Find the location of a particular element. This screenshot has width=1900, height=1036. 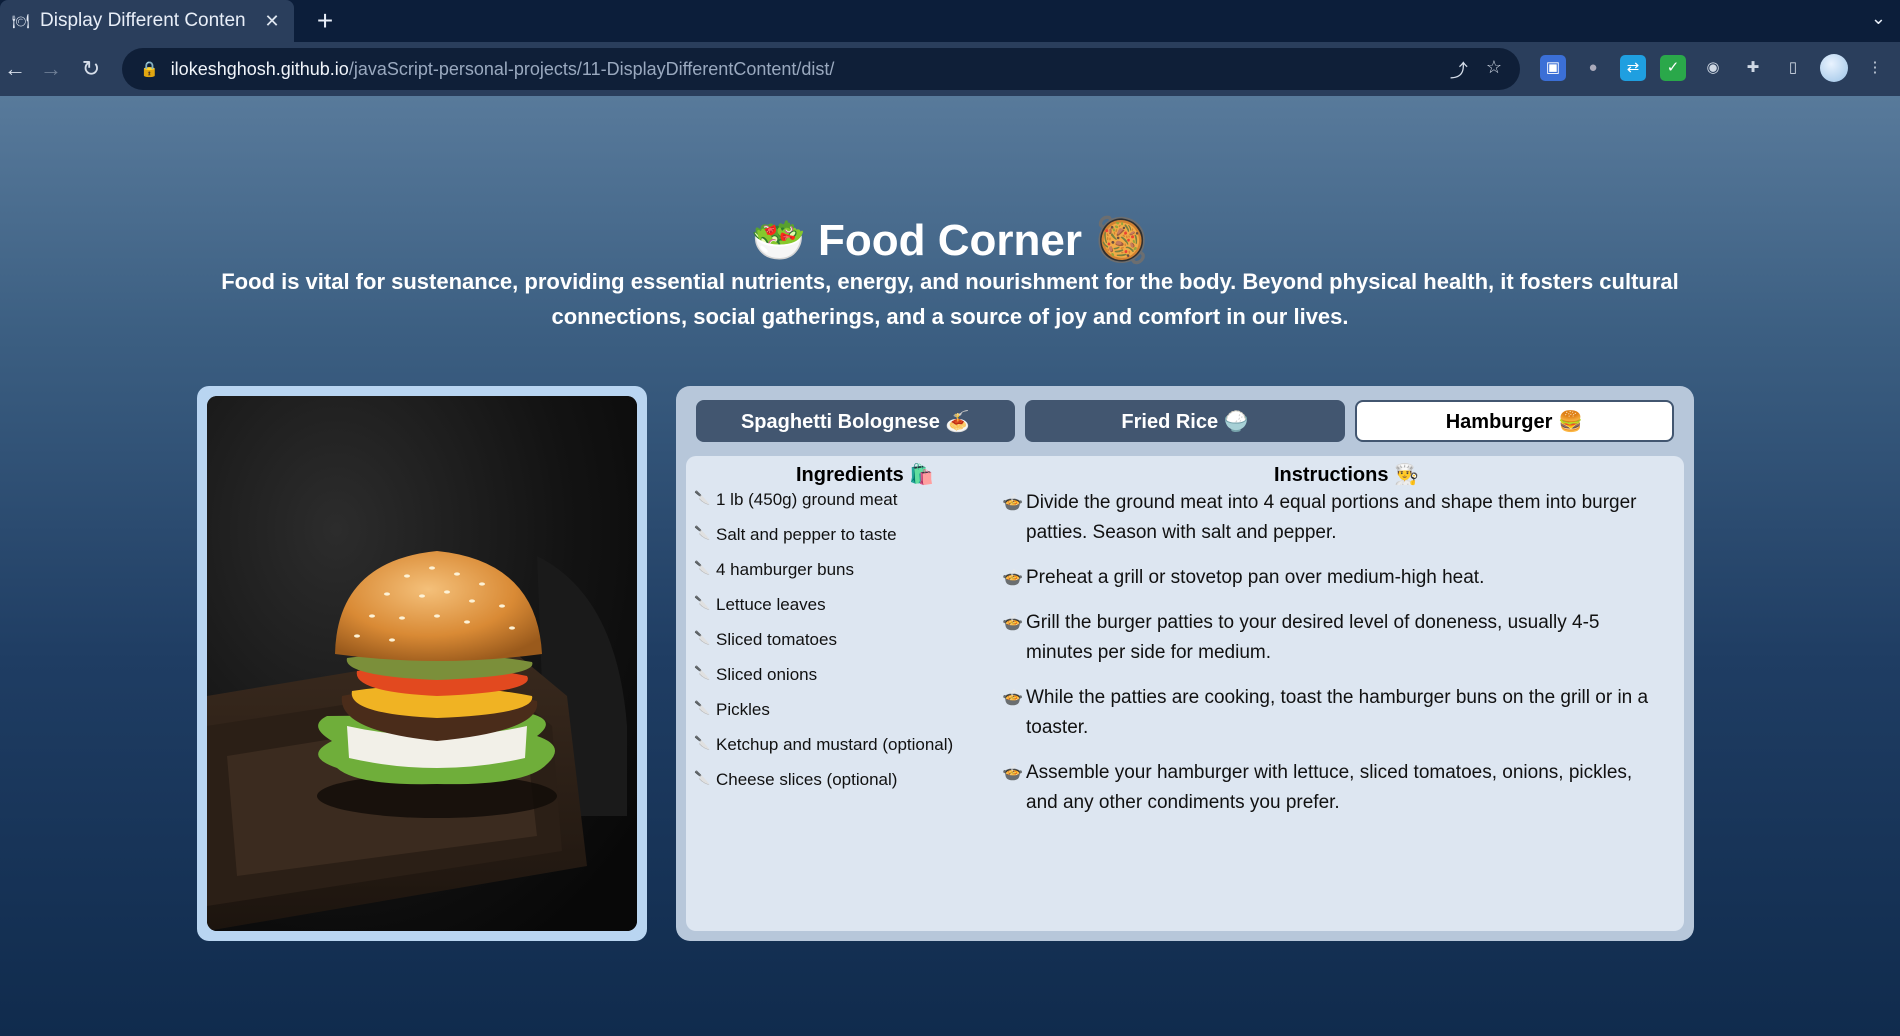

instructions-heading: Instructions 👨‍🍳 is located at coordinates (1346, 475).